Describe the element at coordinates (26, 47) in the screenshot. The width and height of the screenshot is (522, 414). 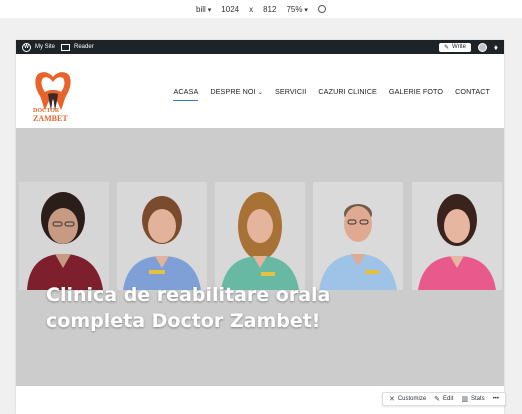
I see `wordpress-icon: W` at that location.